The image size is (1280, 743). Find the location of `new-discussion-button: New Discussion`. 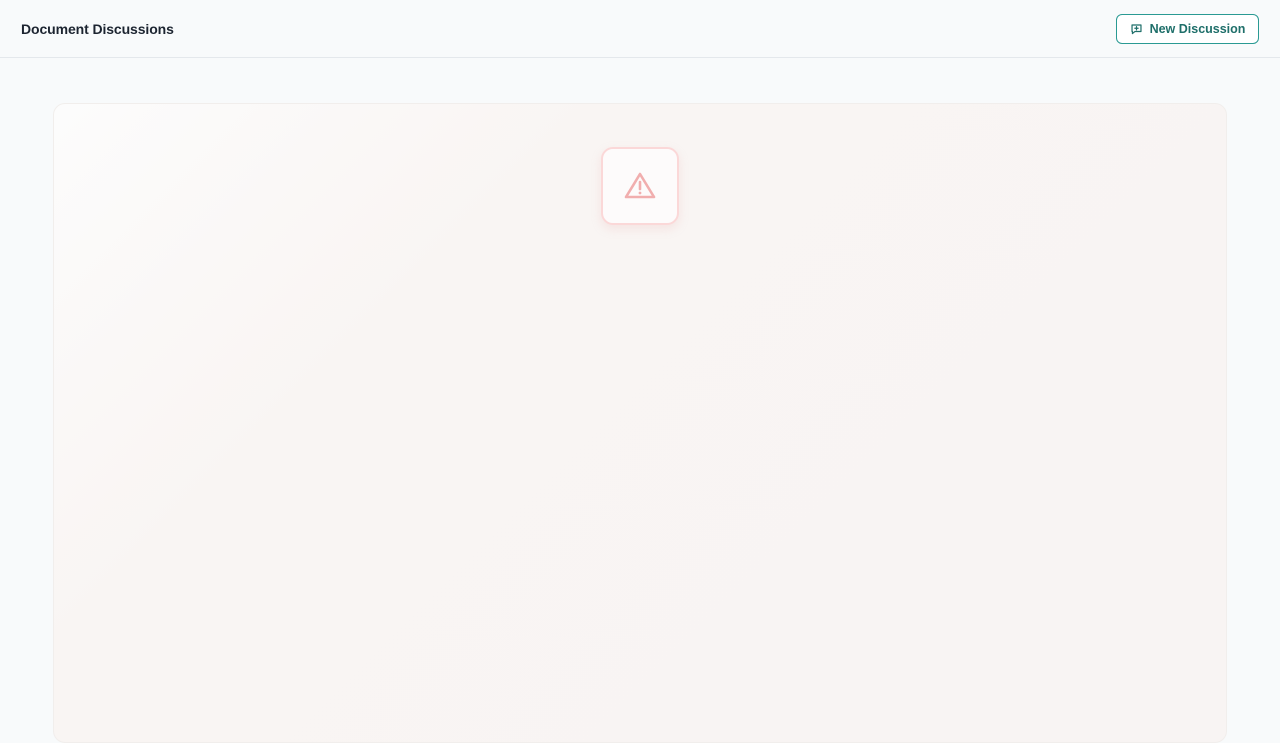

new-discussion-button: New Discussion is located at coordinates (1187, 29).